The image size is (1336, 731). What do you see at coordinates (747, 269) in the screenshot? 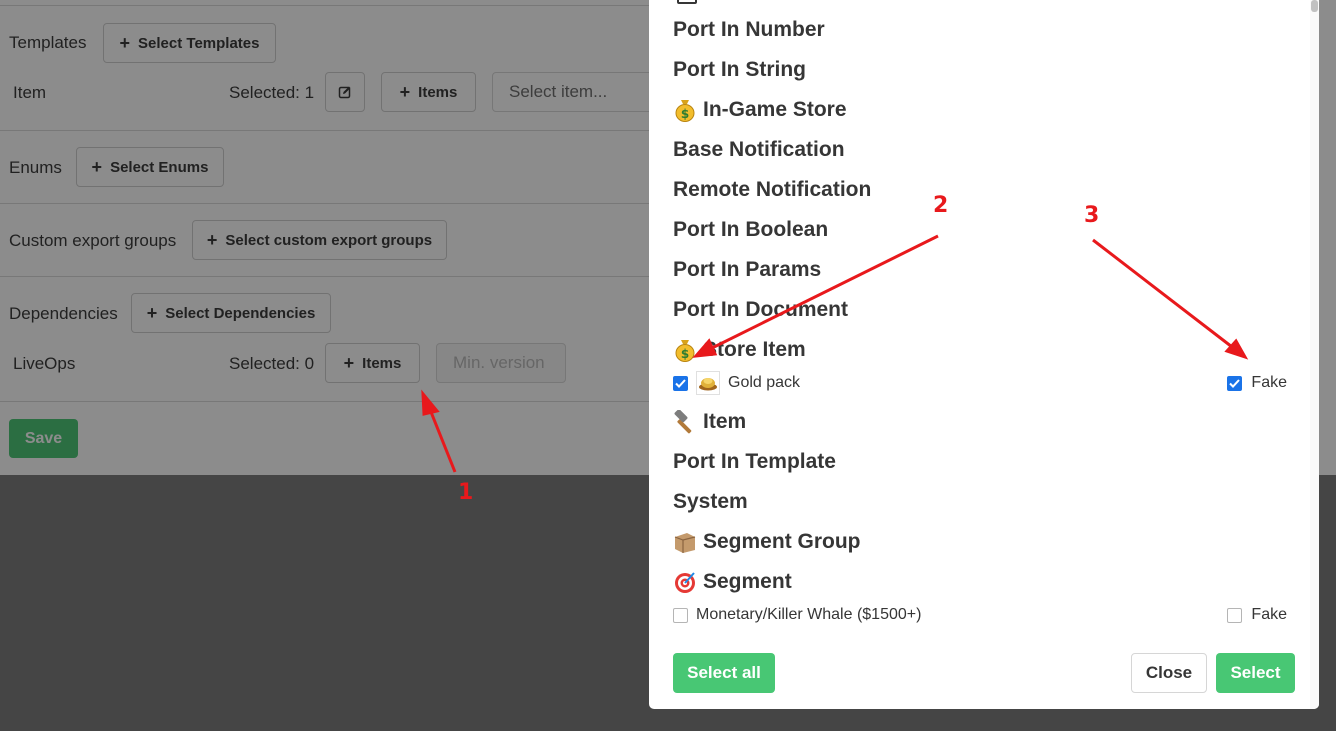
I see `group-port-in-params: Port In Params` at bounding box center [747, 269].